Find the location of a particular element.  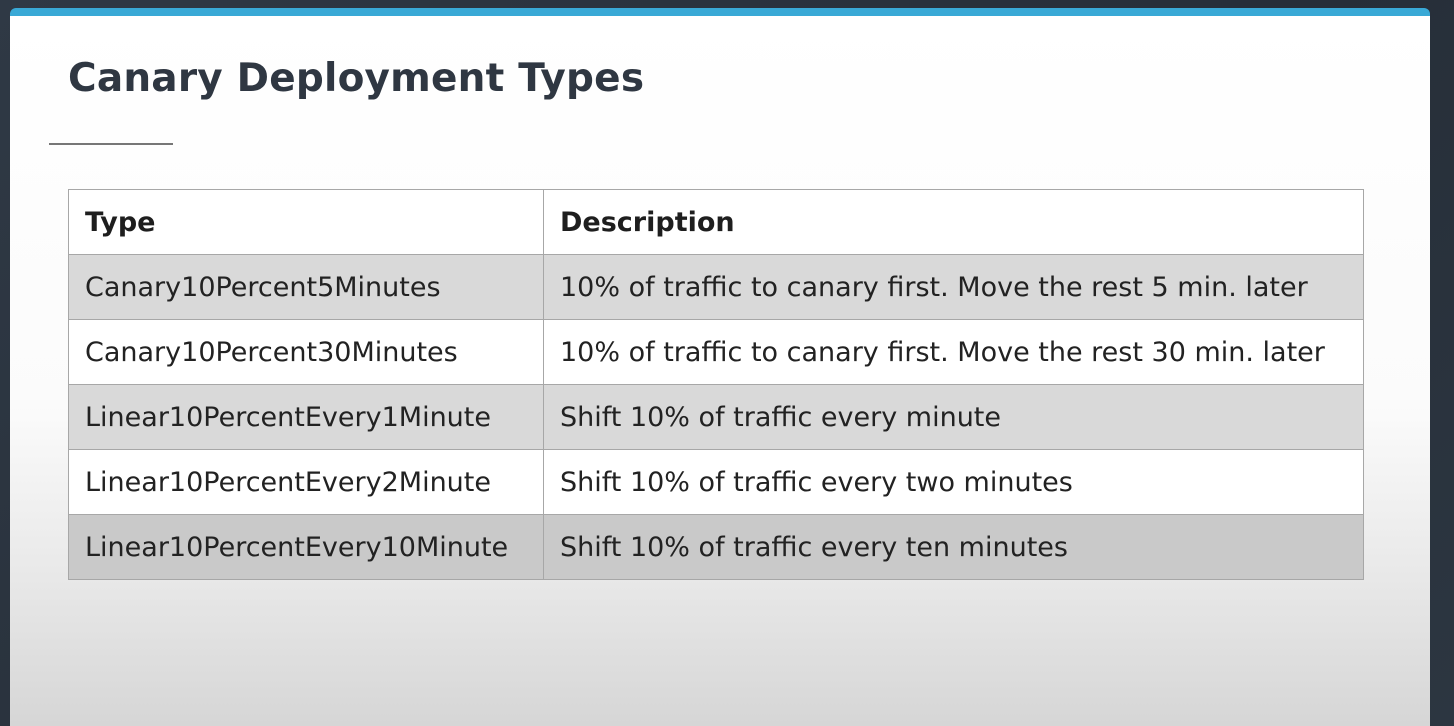

cell-type: Linear10PercentEvery10Minute is located at coordinates (306, 547).